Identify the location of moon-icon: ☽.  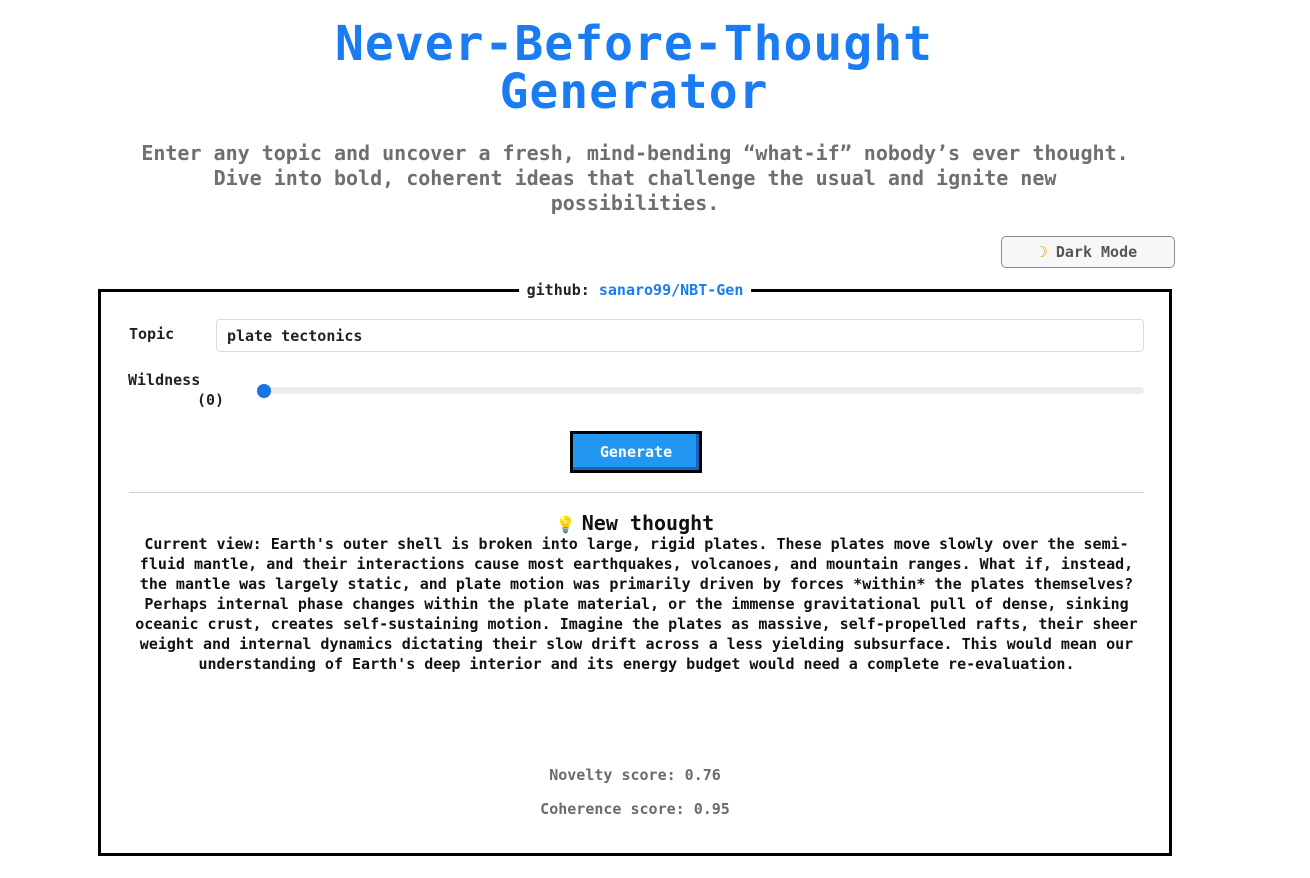
(1043, 252).